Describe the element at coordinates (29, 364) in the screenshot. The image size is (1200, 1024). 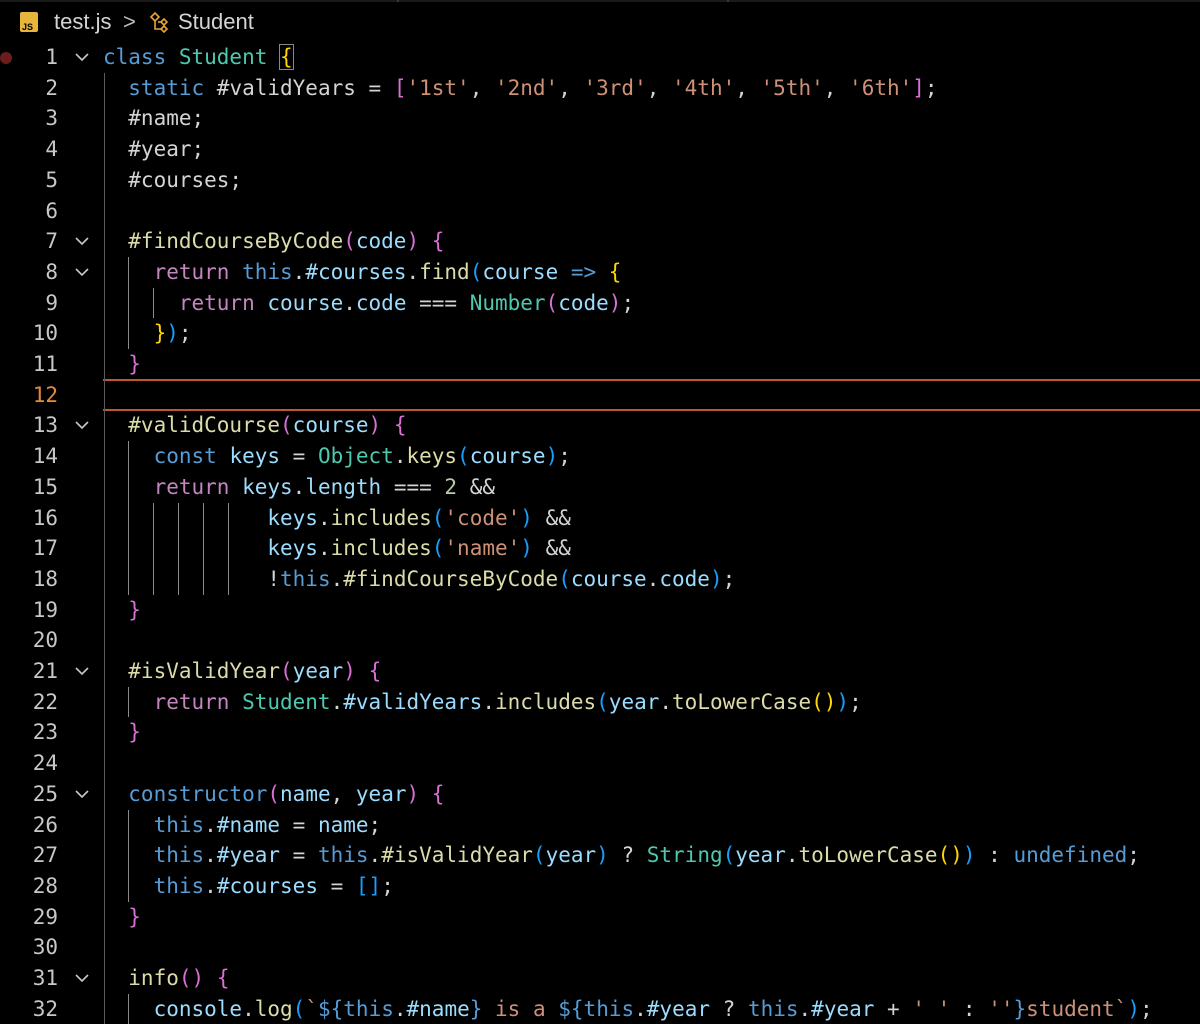
I see `line-number: 11` at that location.